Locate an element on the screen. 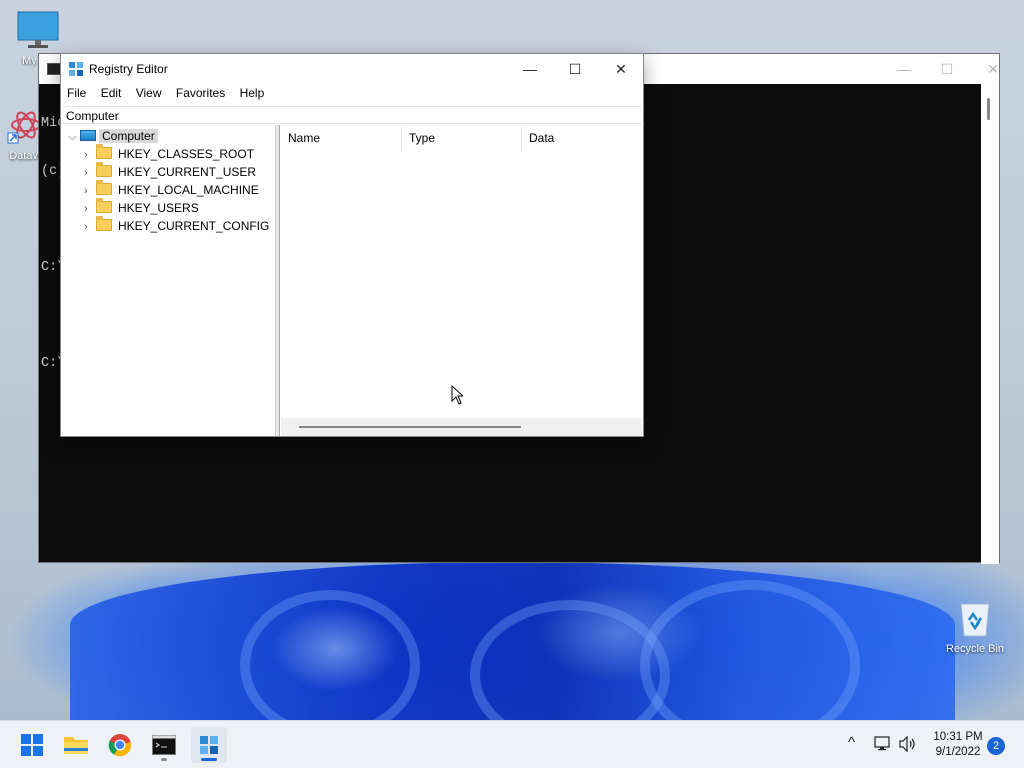  menu-help: Help is located at coordinates (252, 93).